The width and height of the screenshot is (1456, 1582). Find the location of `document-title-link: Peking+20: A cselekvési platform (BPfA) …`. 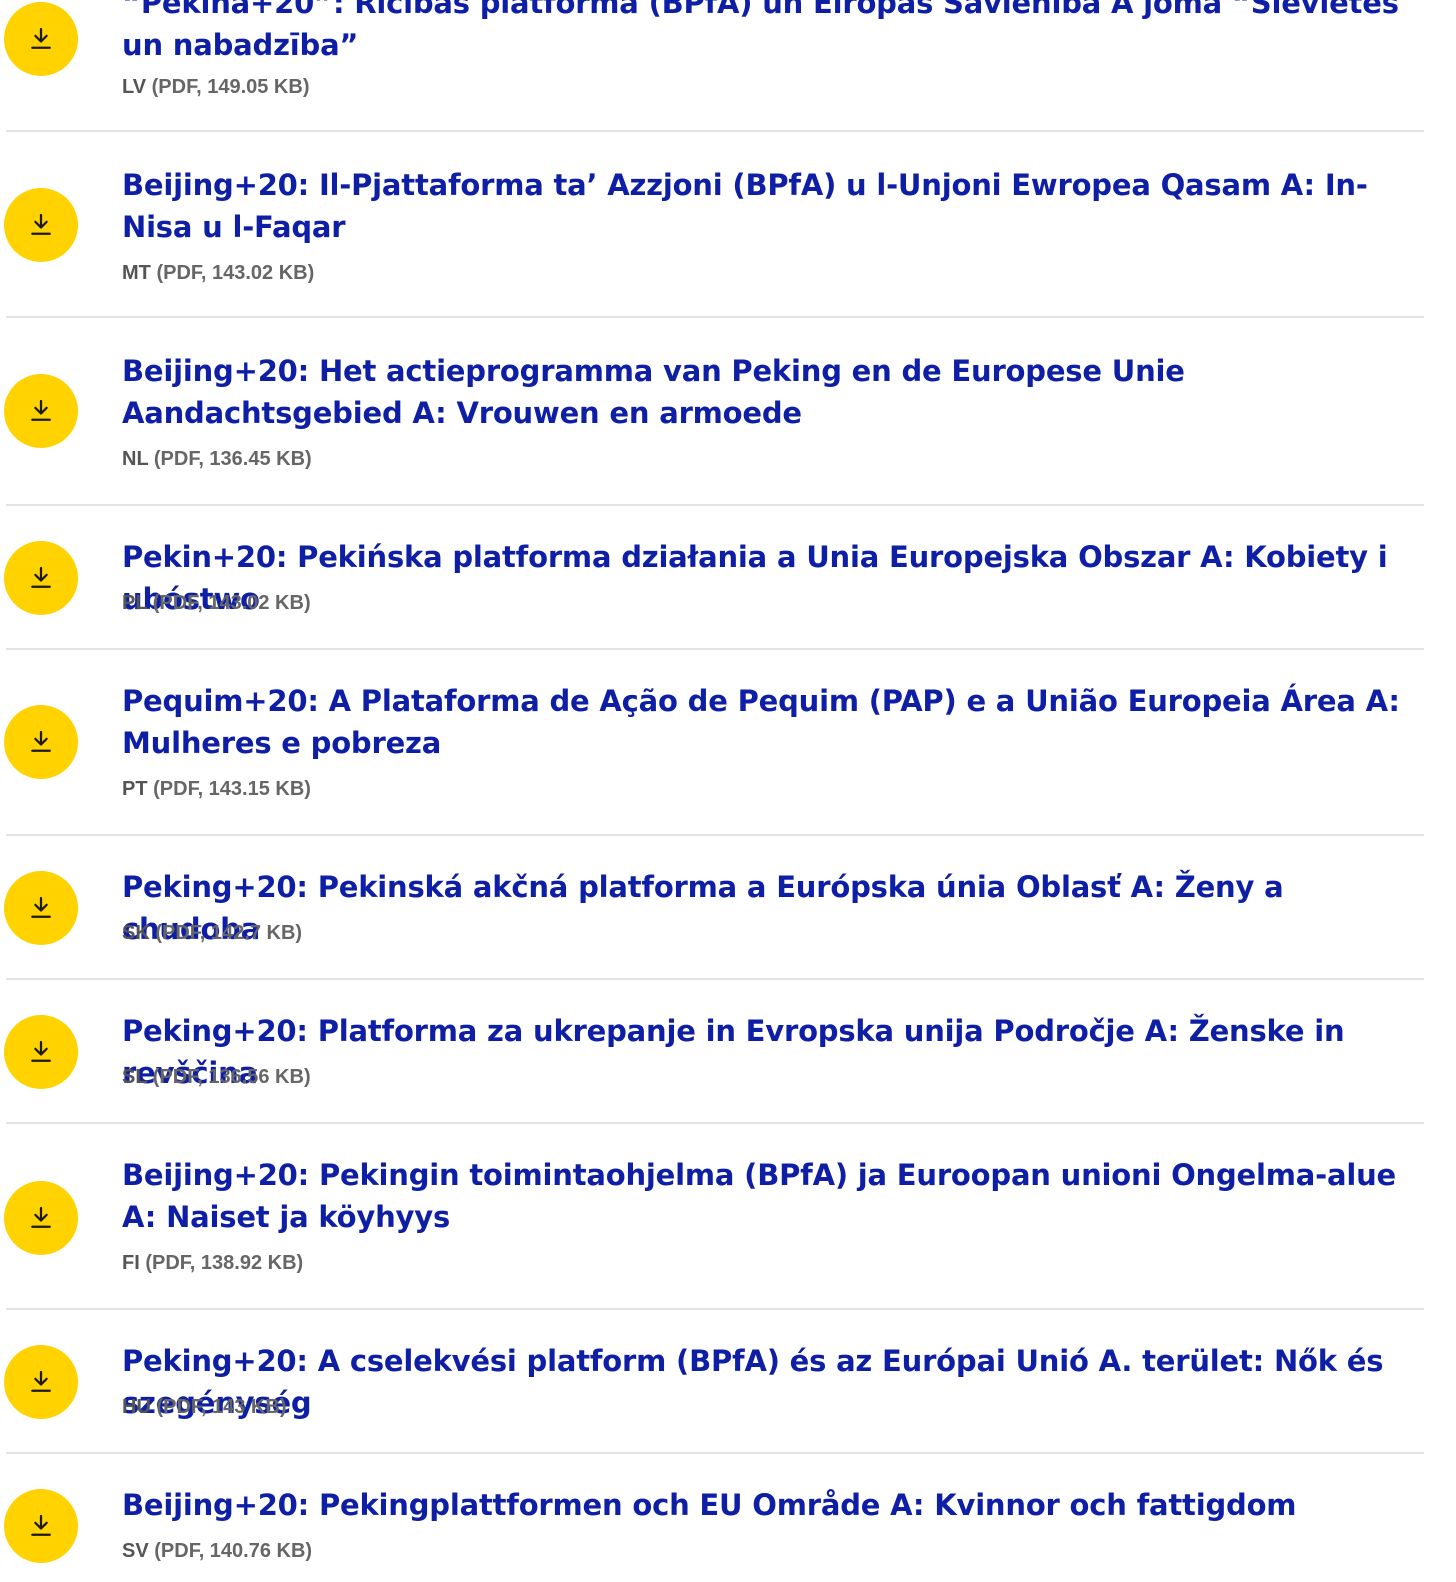

document-title-link: Peking+20: A cselekvési platform (BPfA) … is located at coordinates (772, 1382).